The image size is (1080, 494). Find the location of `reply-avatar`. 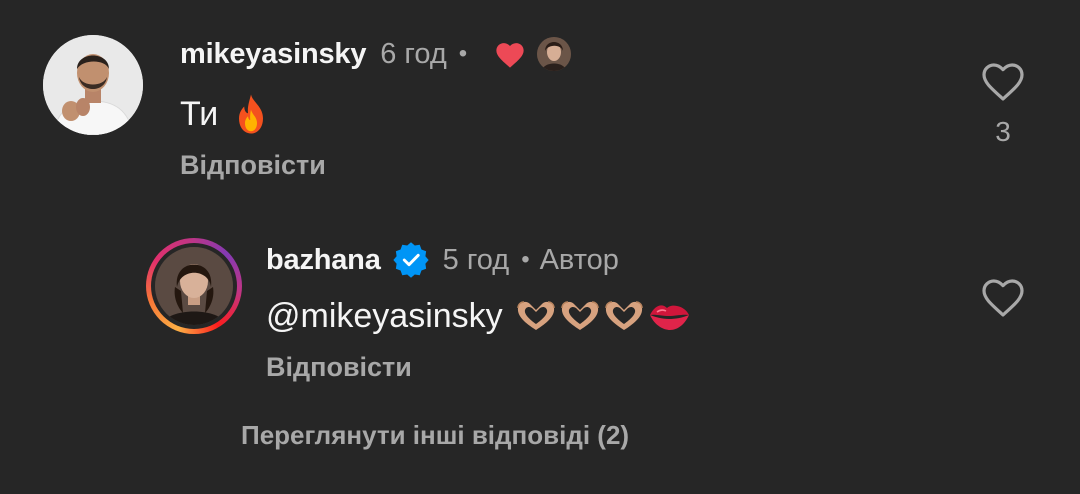

reply-avatar is located at coordinates (194, 286).